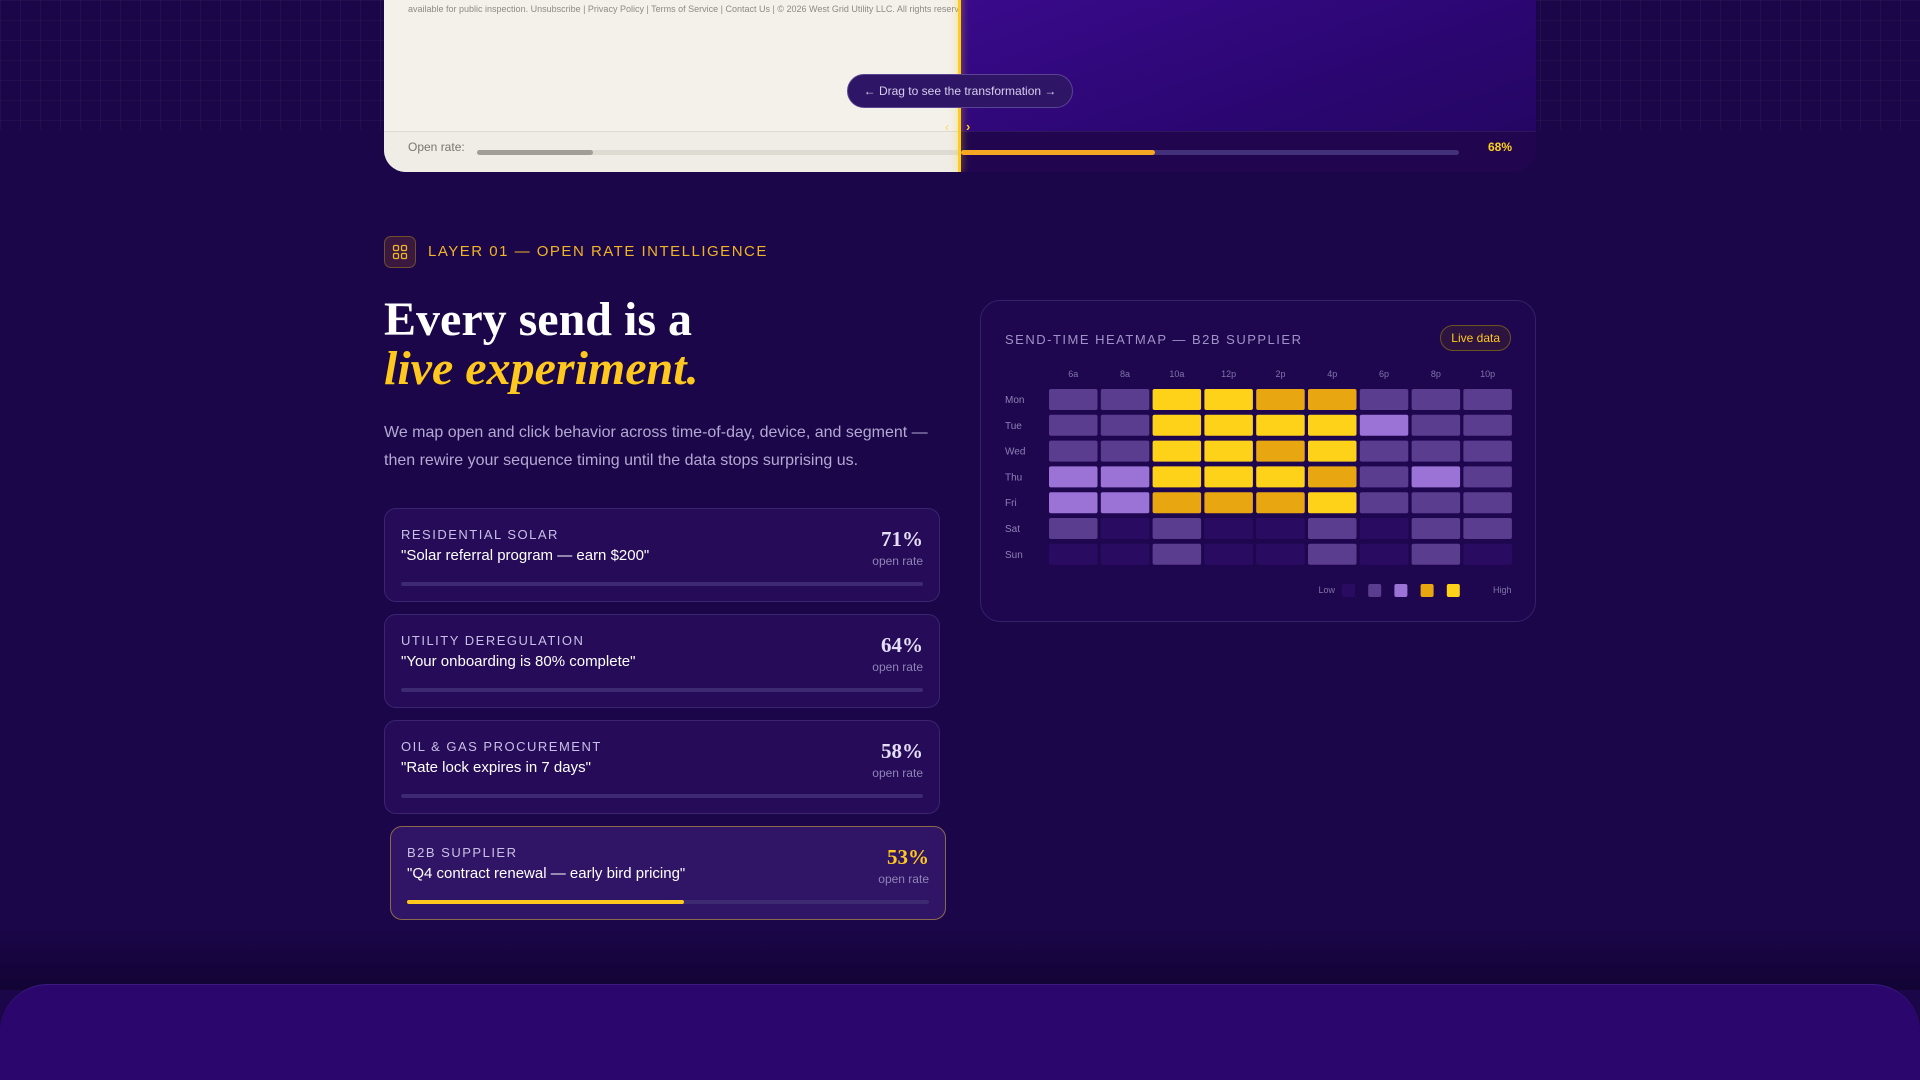 The image size is (1920, 1080). I want to click on heatmap-col-label: 4p, so click(1332, 374).